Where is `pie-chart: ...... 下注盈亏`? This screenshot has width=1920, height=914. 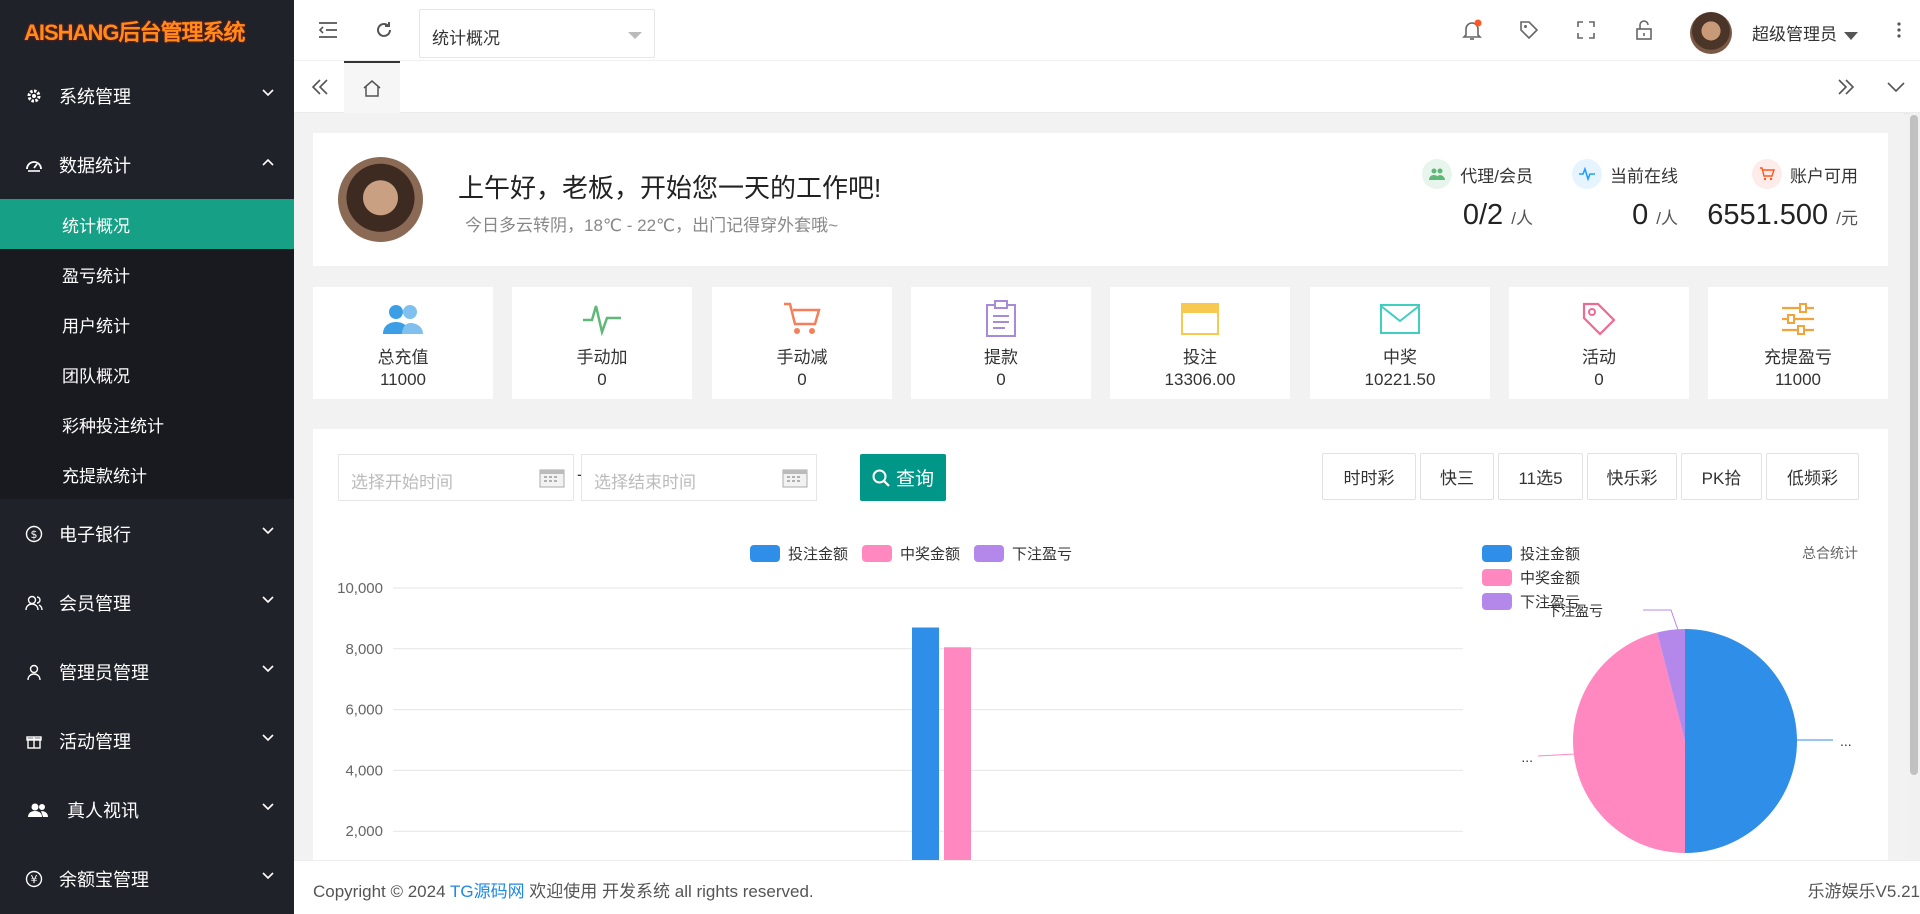 pie-chart: ...... 下注盈亏 is located at coordinates (1686, 728).